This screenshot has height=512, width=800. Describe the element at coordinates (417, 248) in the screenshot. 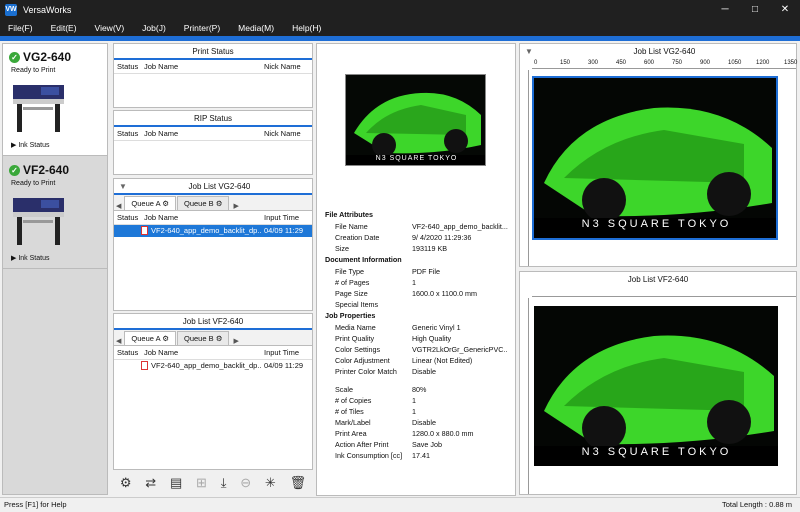

I see `attr-row: Size 193119 KB` at that location.